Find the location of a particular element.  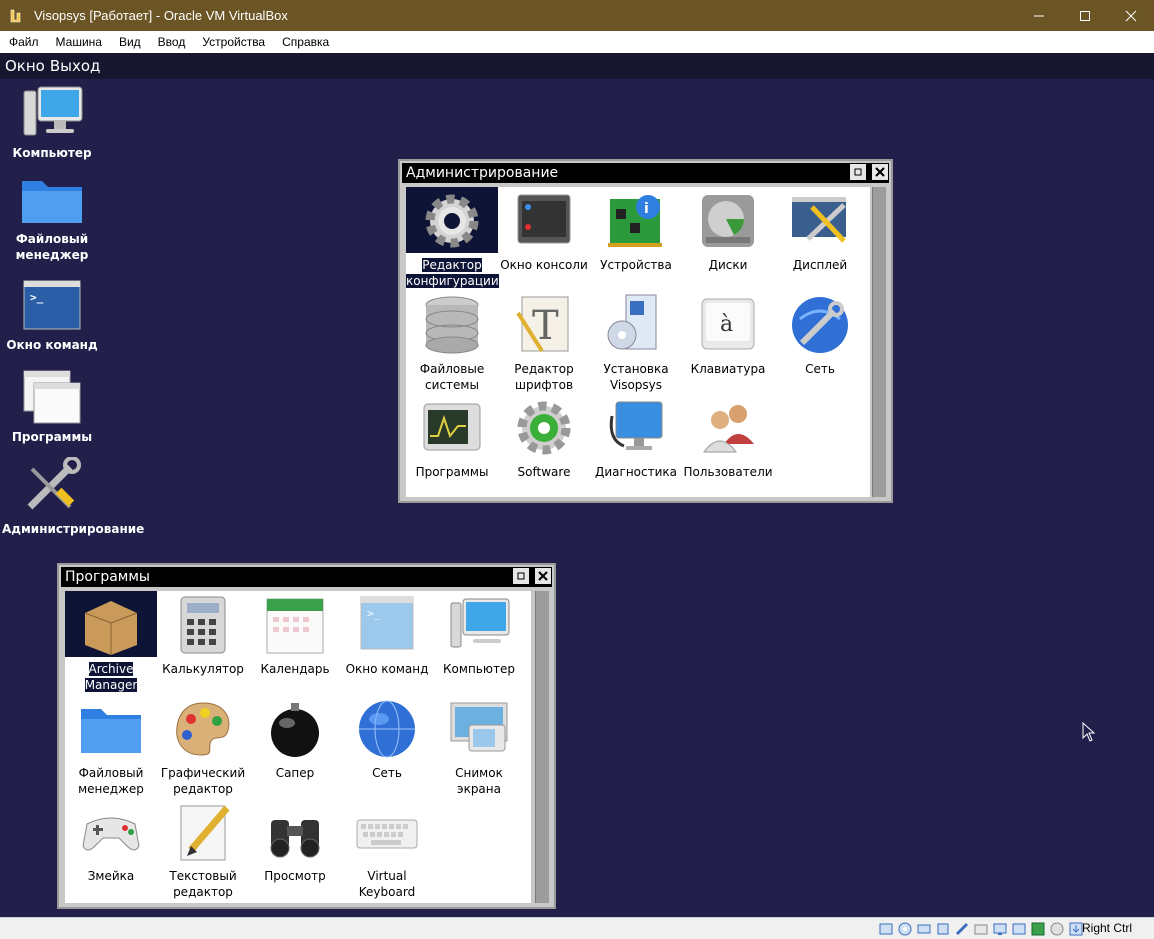

gamepad-icon is located at coordinates (111, 834).